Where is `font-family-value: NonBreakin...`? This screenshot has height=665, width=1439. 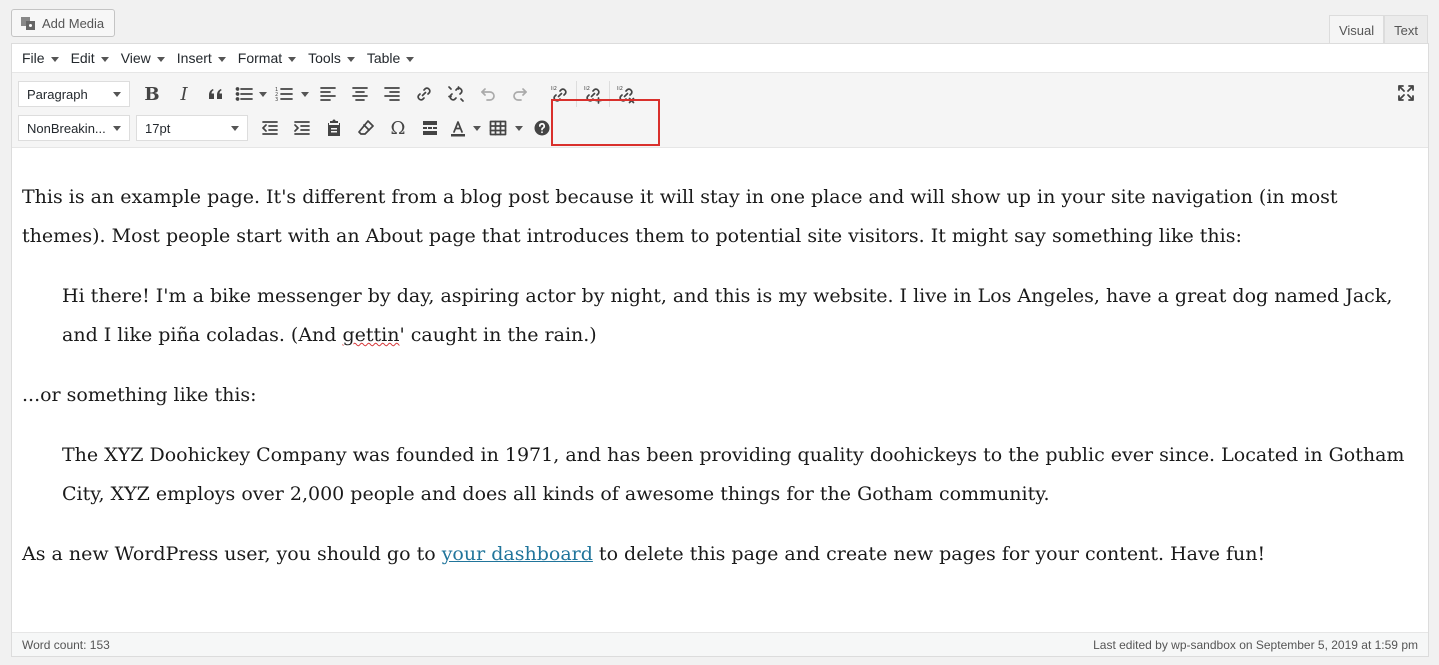
font-family-value: NonBreakin... is located at coordinates (66, 128).